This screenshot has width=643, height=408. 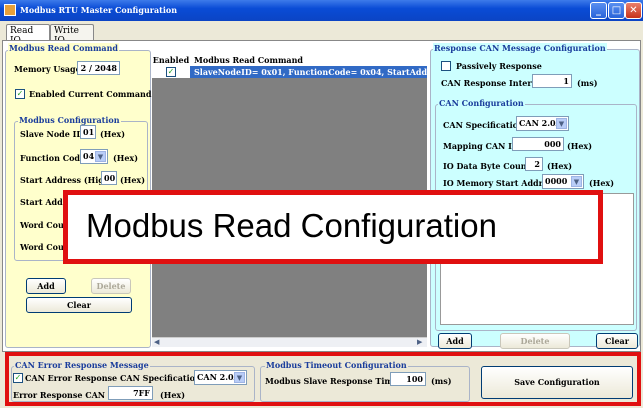 What do you see at coordinates (419, 342) in the screenshot?
I see `scroll-right-icon: ▶` at bounding box center [419, 342].